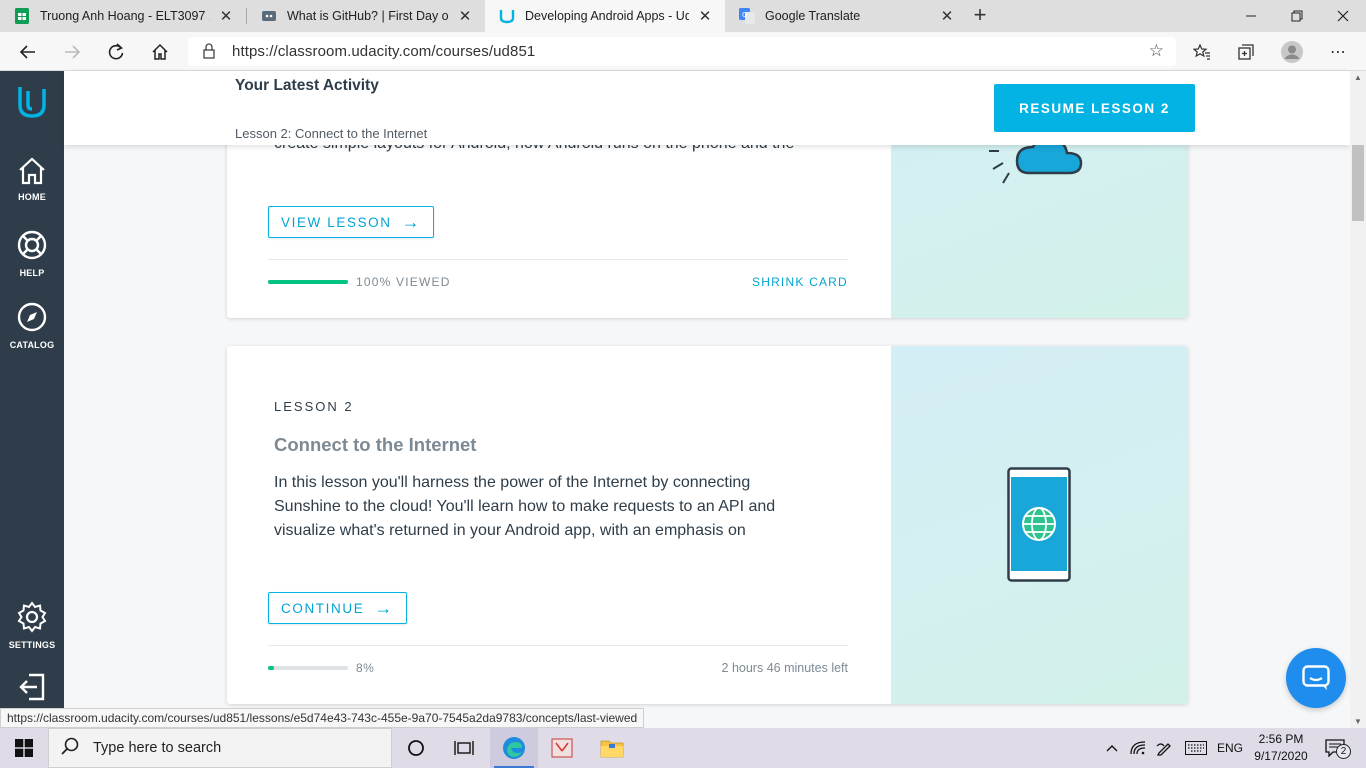 The image size is (1366, 768). I want to click on back-button, so click(28, 52).